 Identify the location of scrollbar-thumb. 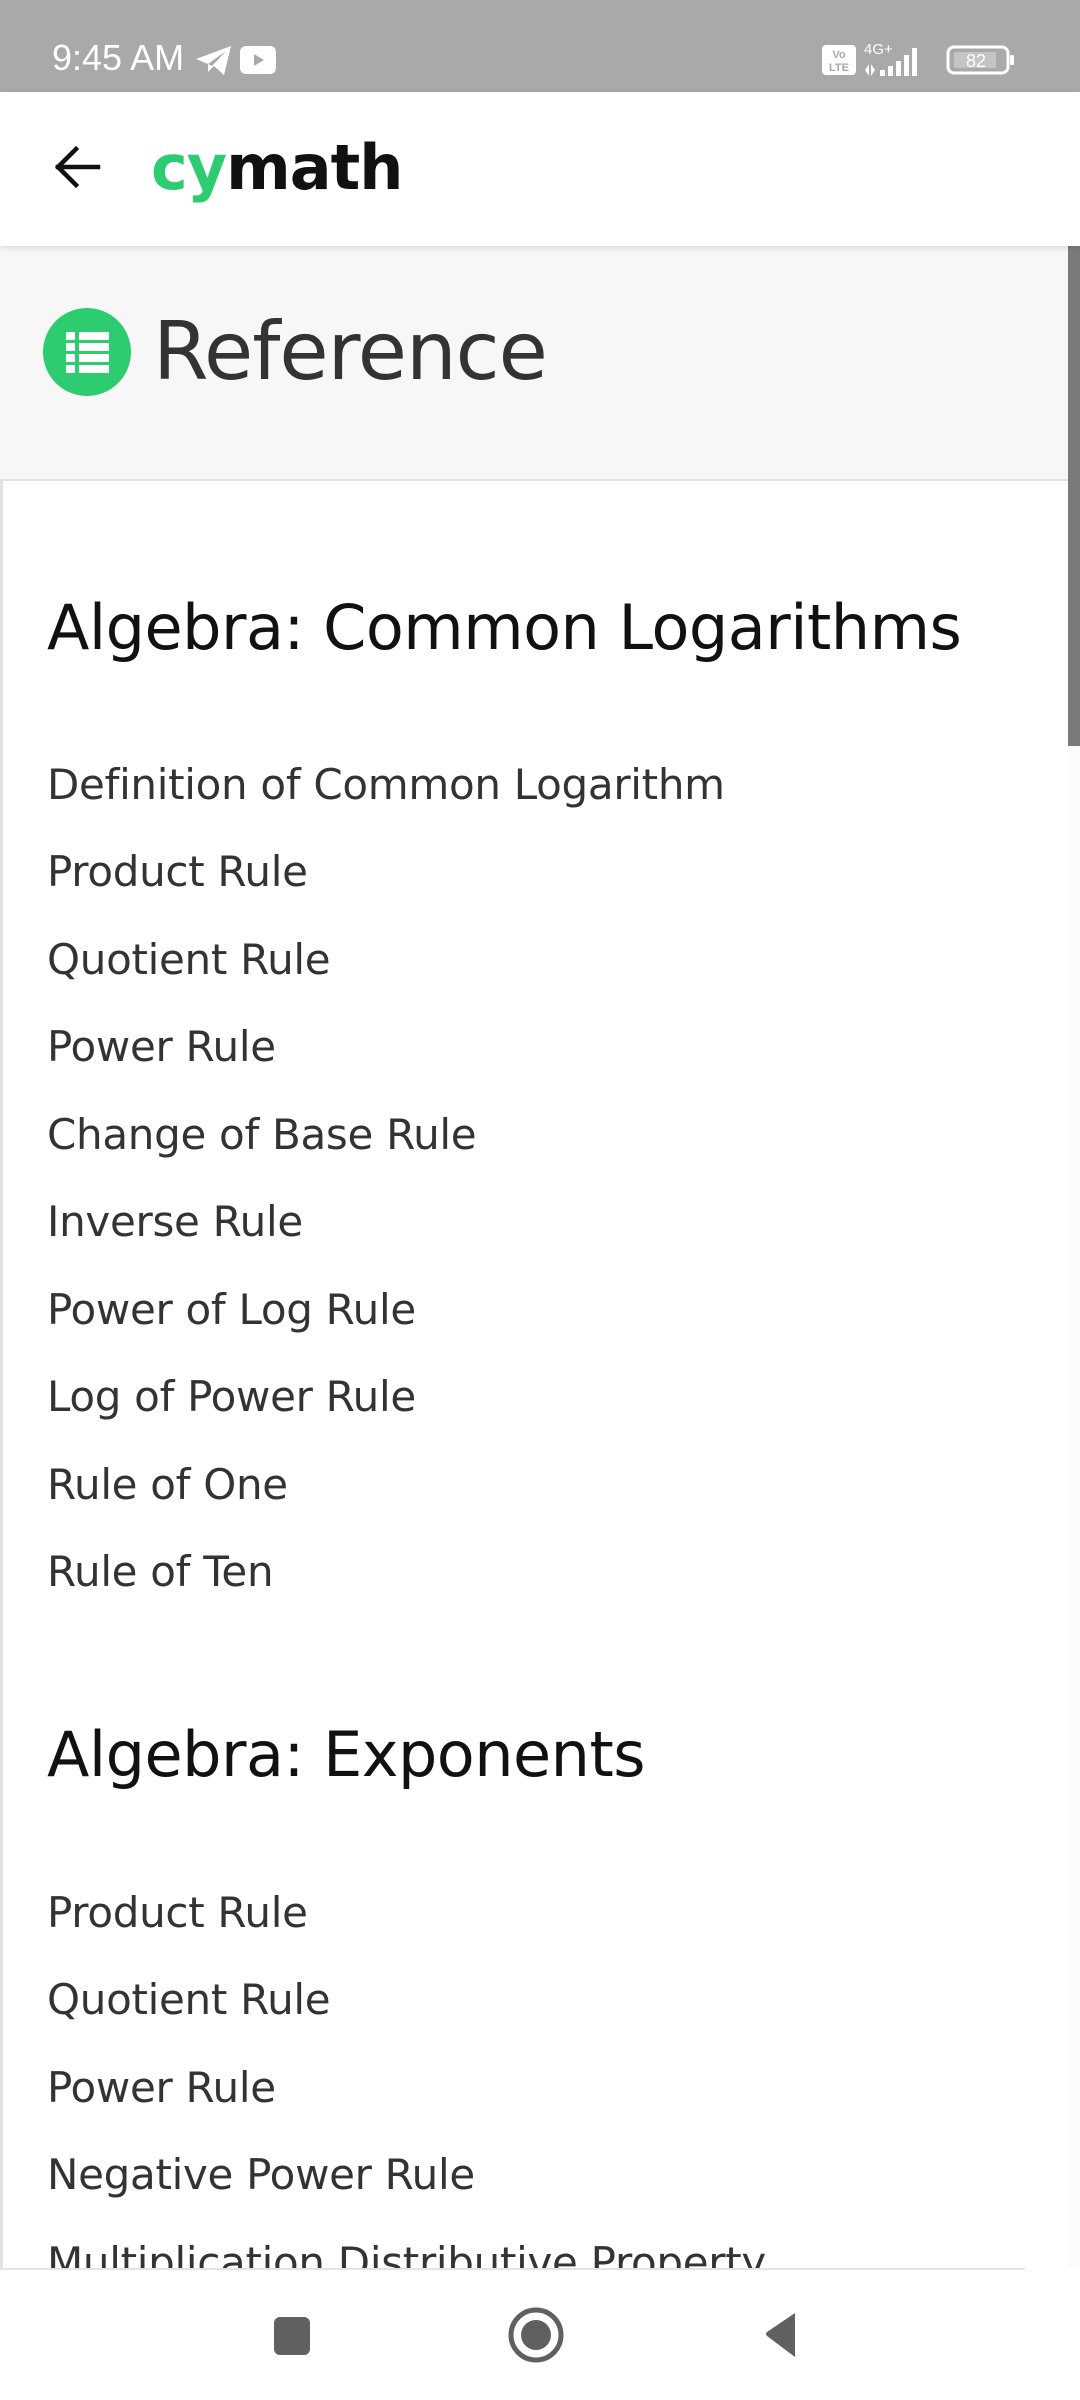
(1074, 496).